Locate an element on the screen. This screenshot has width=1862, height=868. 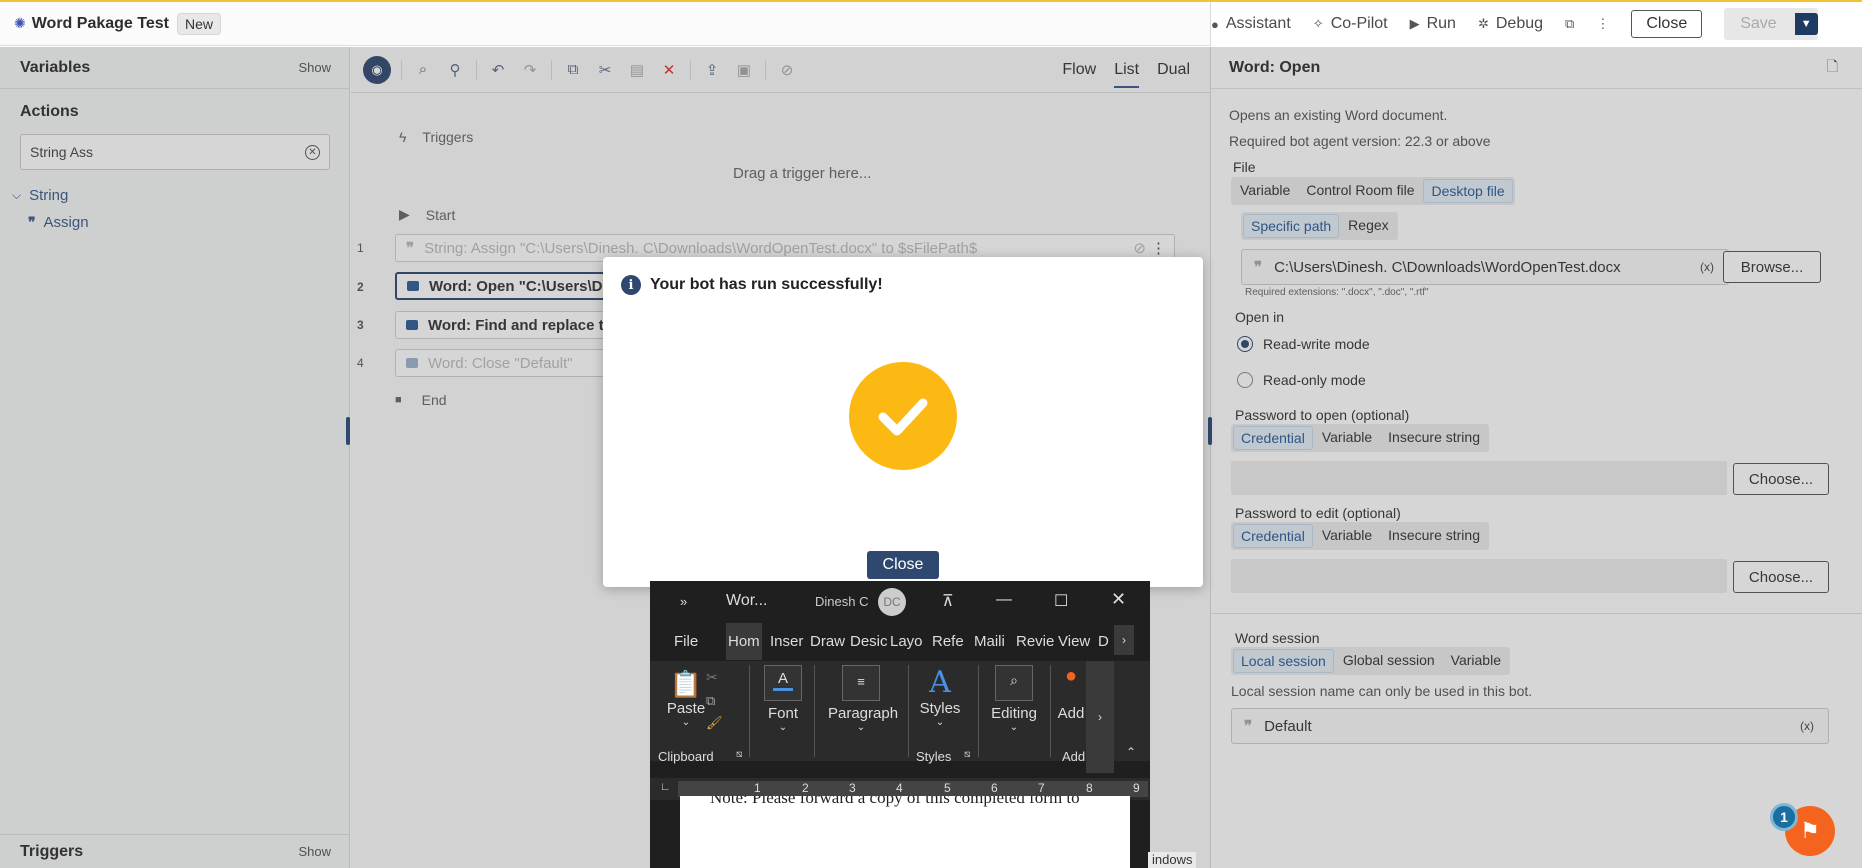
info-icon: i is located at coordinates (631, 285).